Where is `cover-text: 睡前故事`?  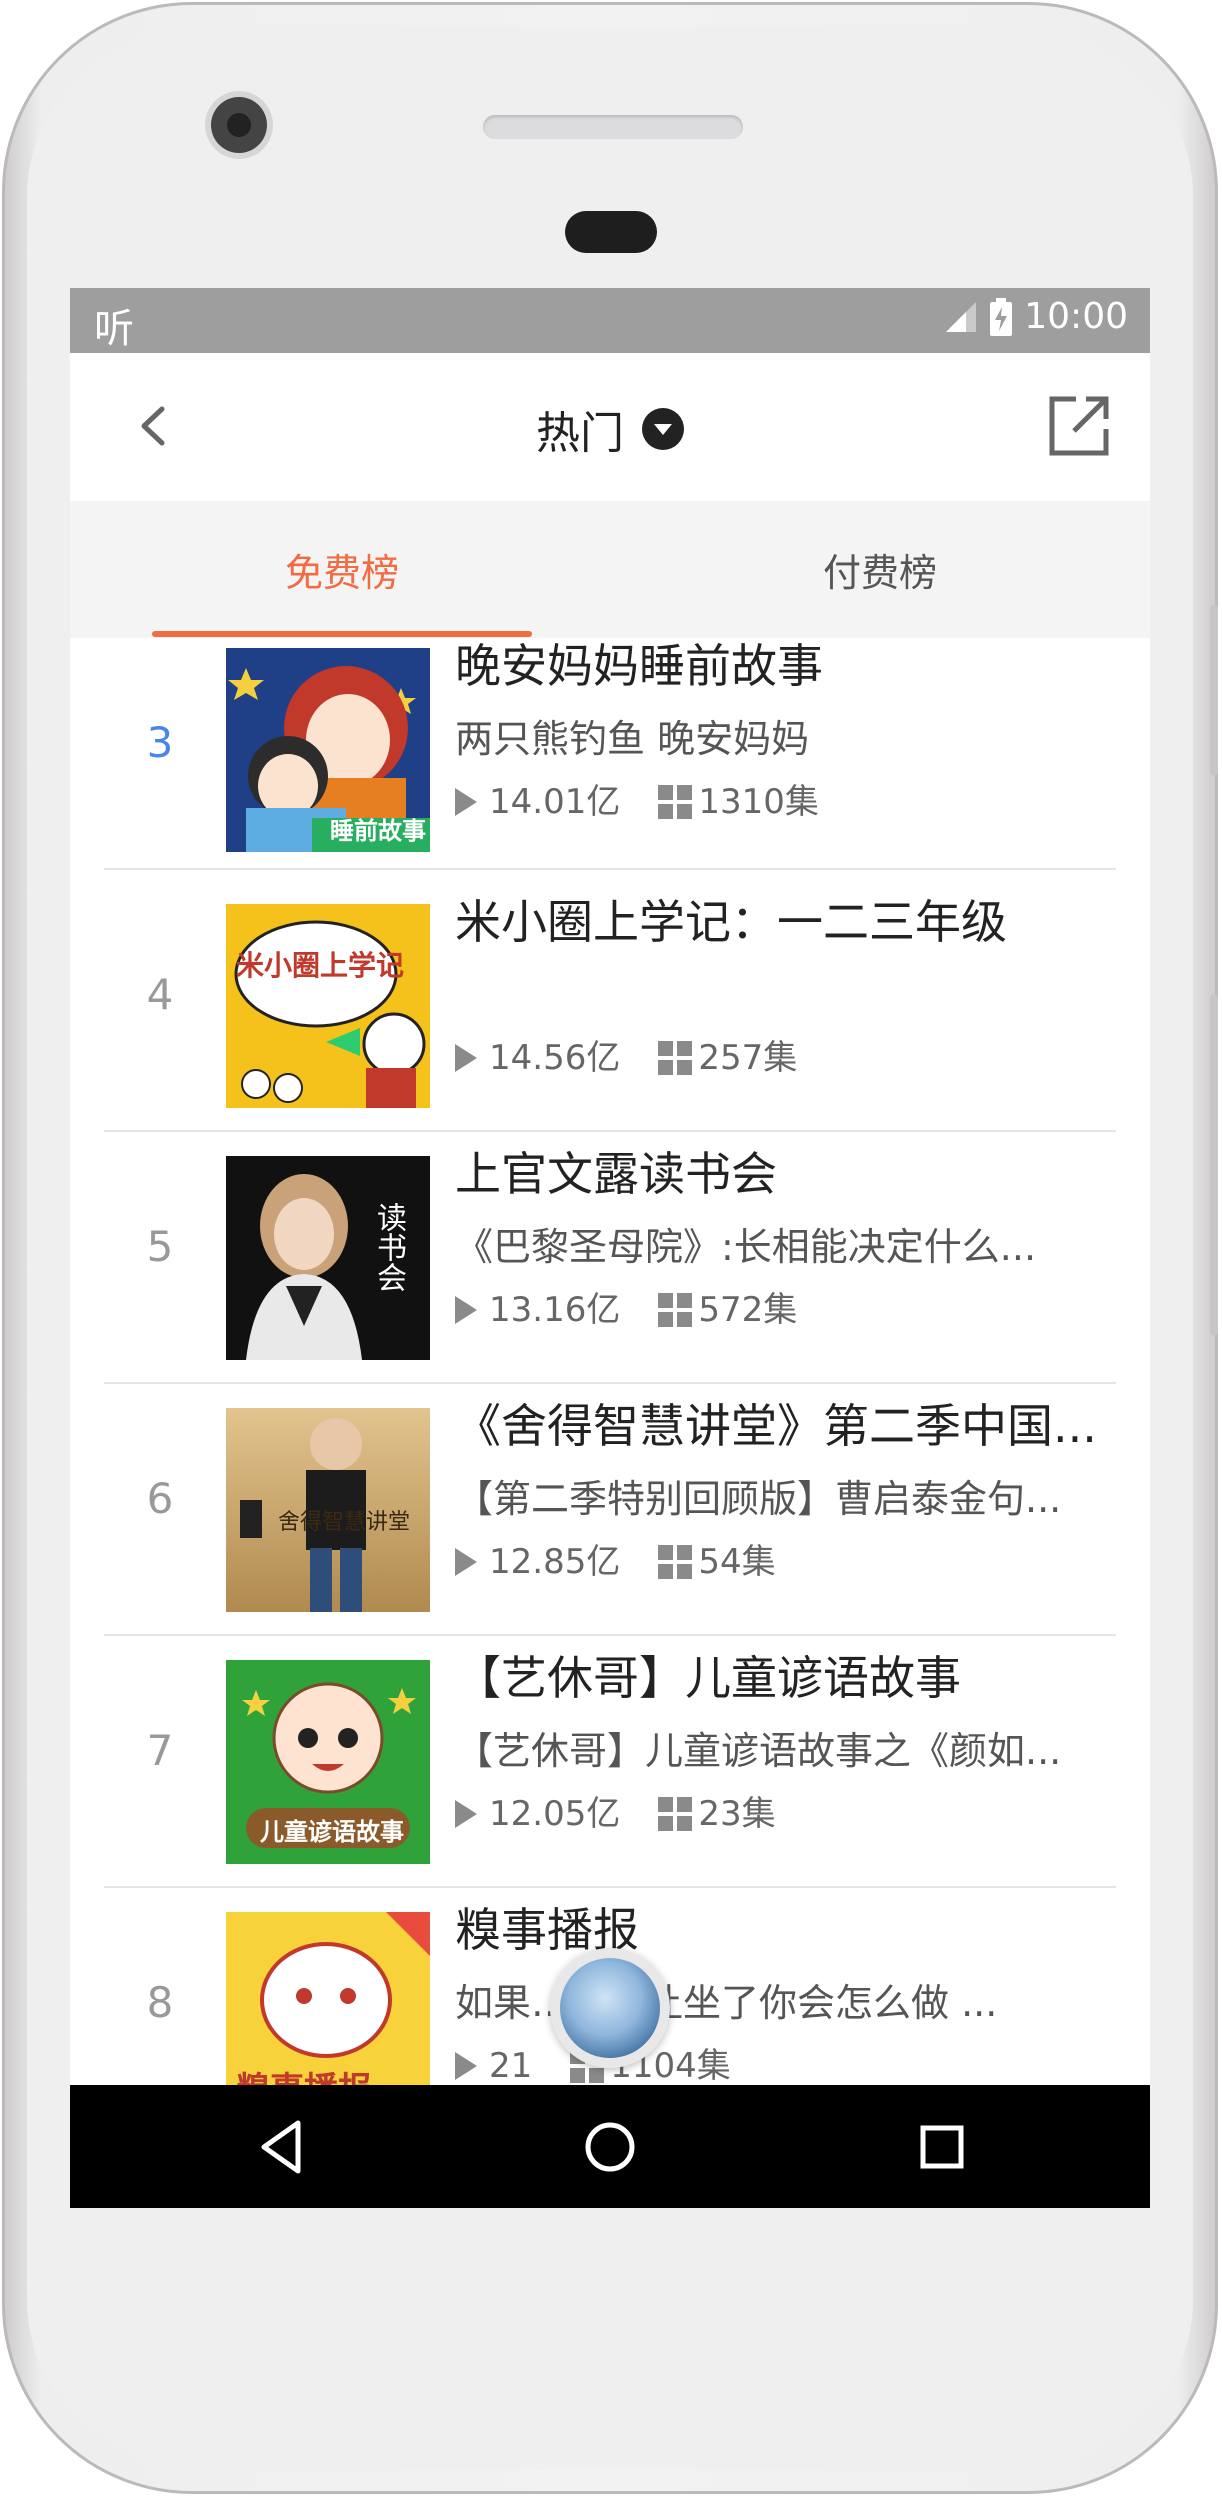 cover-text: 睡前故事 is located at coordinates (378, 831).